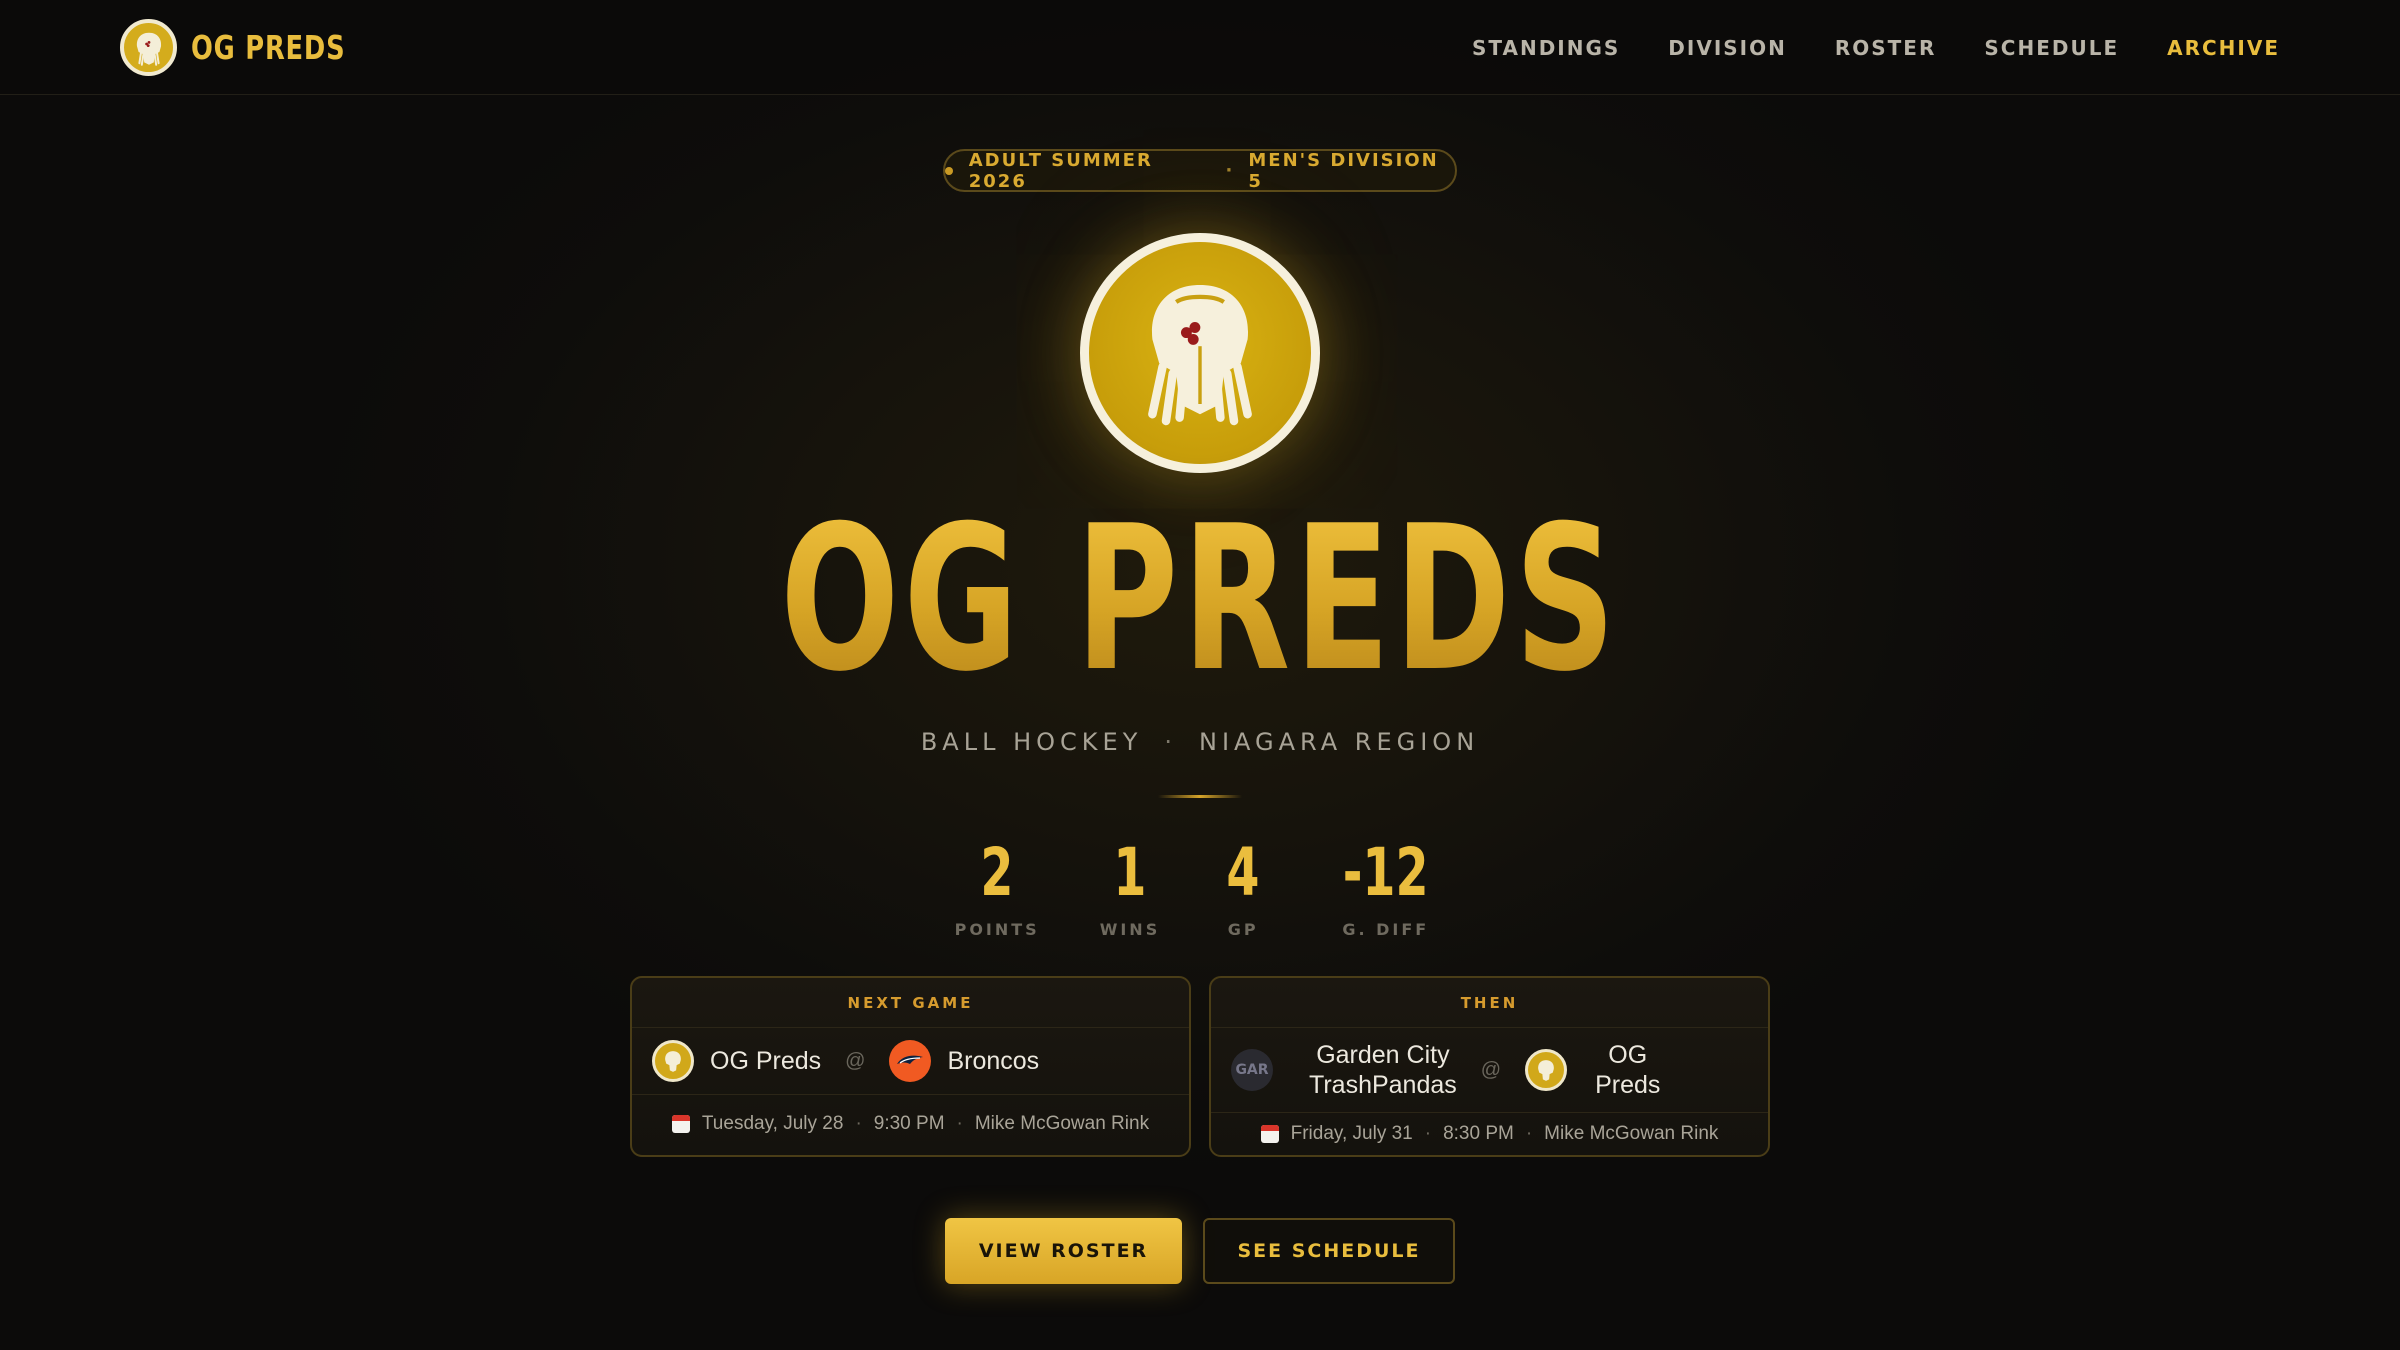 This screenshot has height=1350, width=2400. What do you see at coordinates (1200, 600) in the screenshot?
I see `page-title: OG PREDS` at bounding box center [1200, 600].